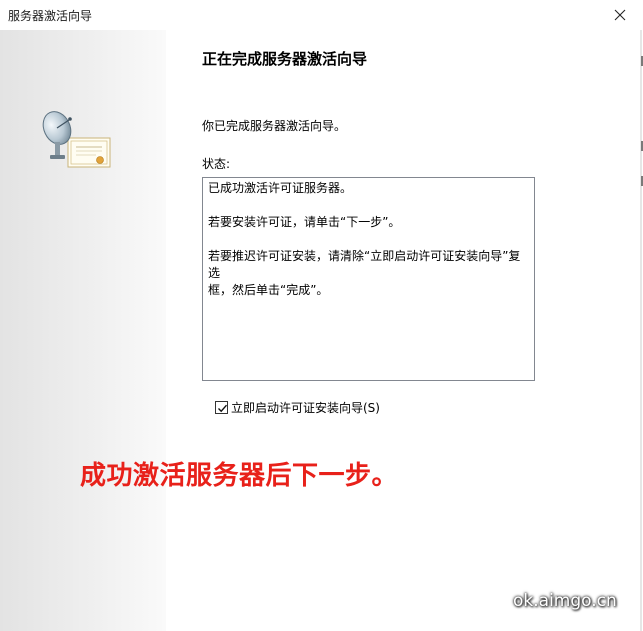 The width and height of the screenshot is (643, 631). I want to click on window-right-border, so click(641, 330).